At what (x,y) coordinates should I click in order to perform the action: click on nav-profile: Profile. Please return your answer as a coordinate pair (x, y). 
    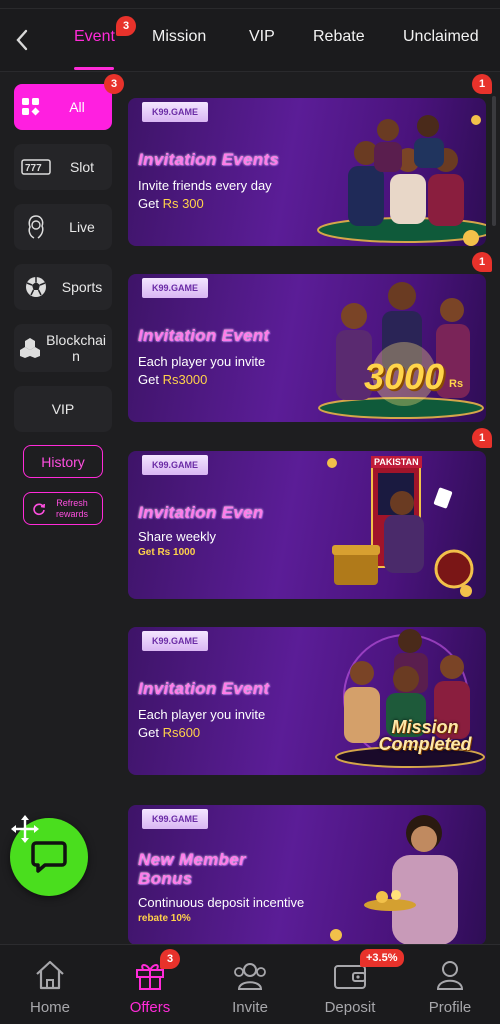
    Looking at the image, I should click on (450, 985).